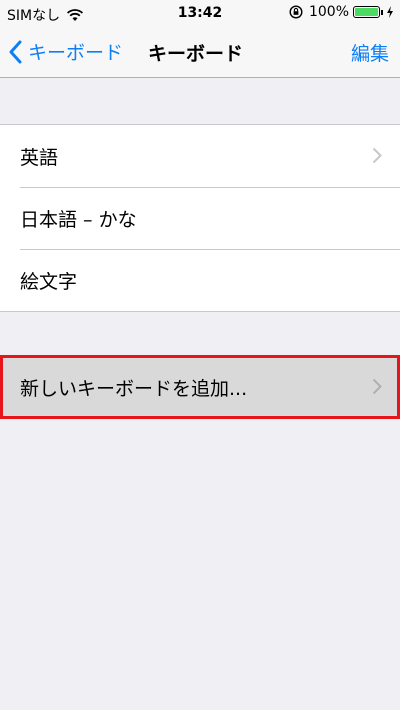  I want to click on page-title: キーボード, so click(196, 54).